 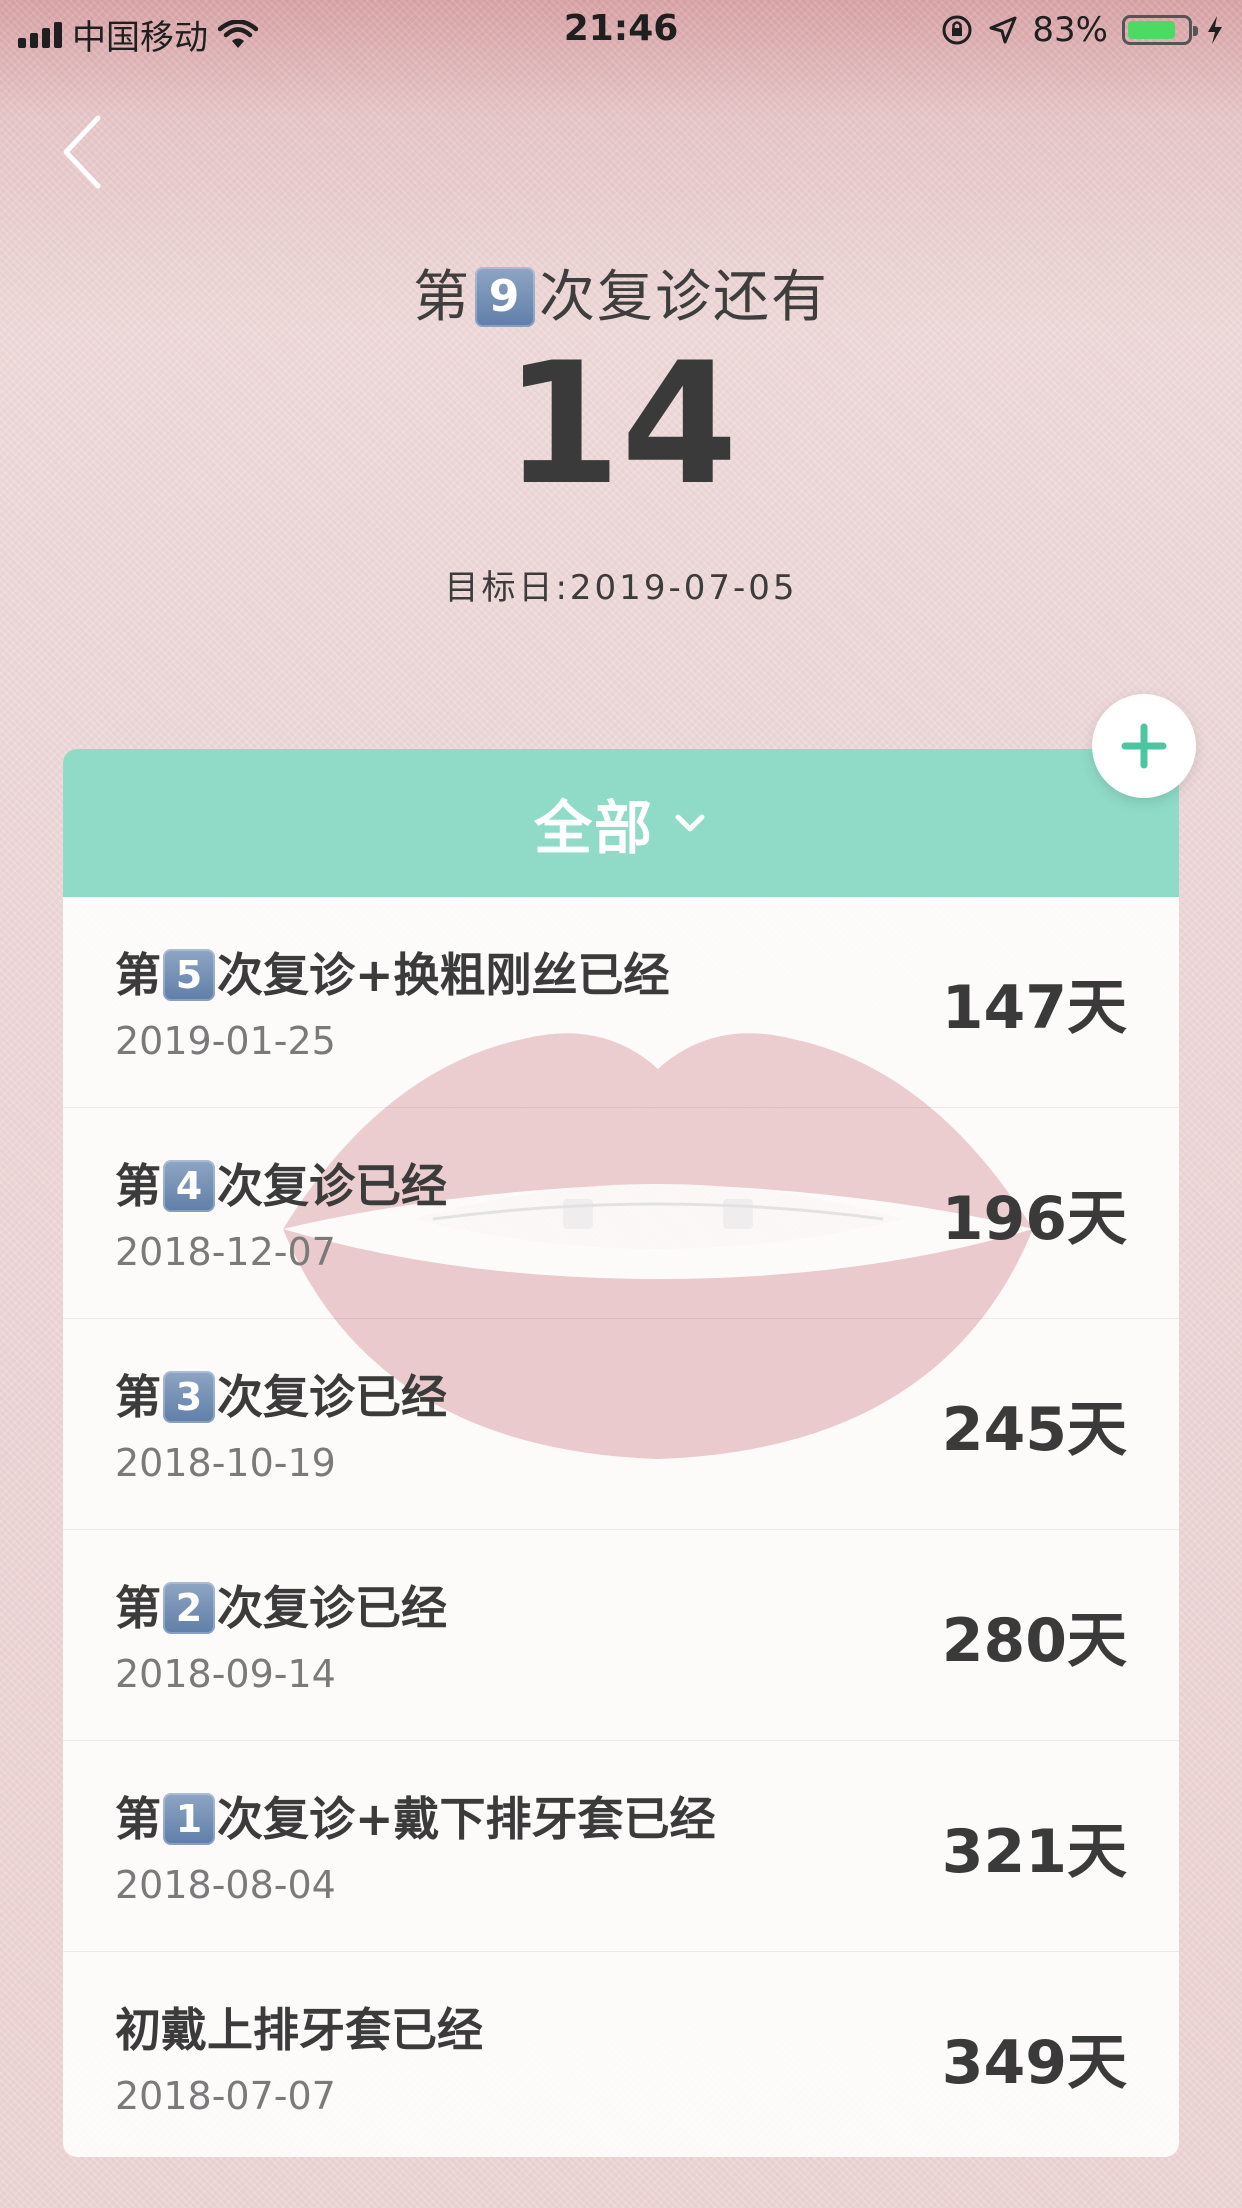 I want to click on status-right: 83%, so click(x=1082, y=30).